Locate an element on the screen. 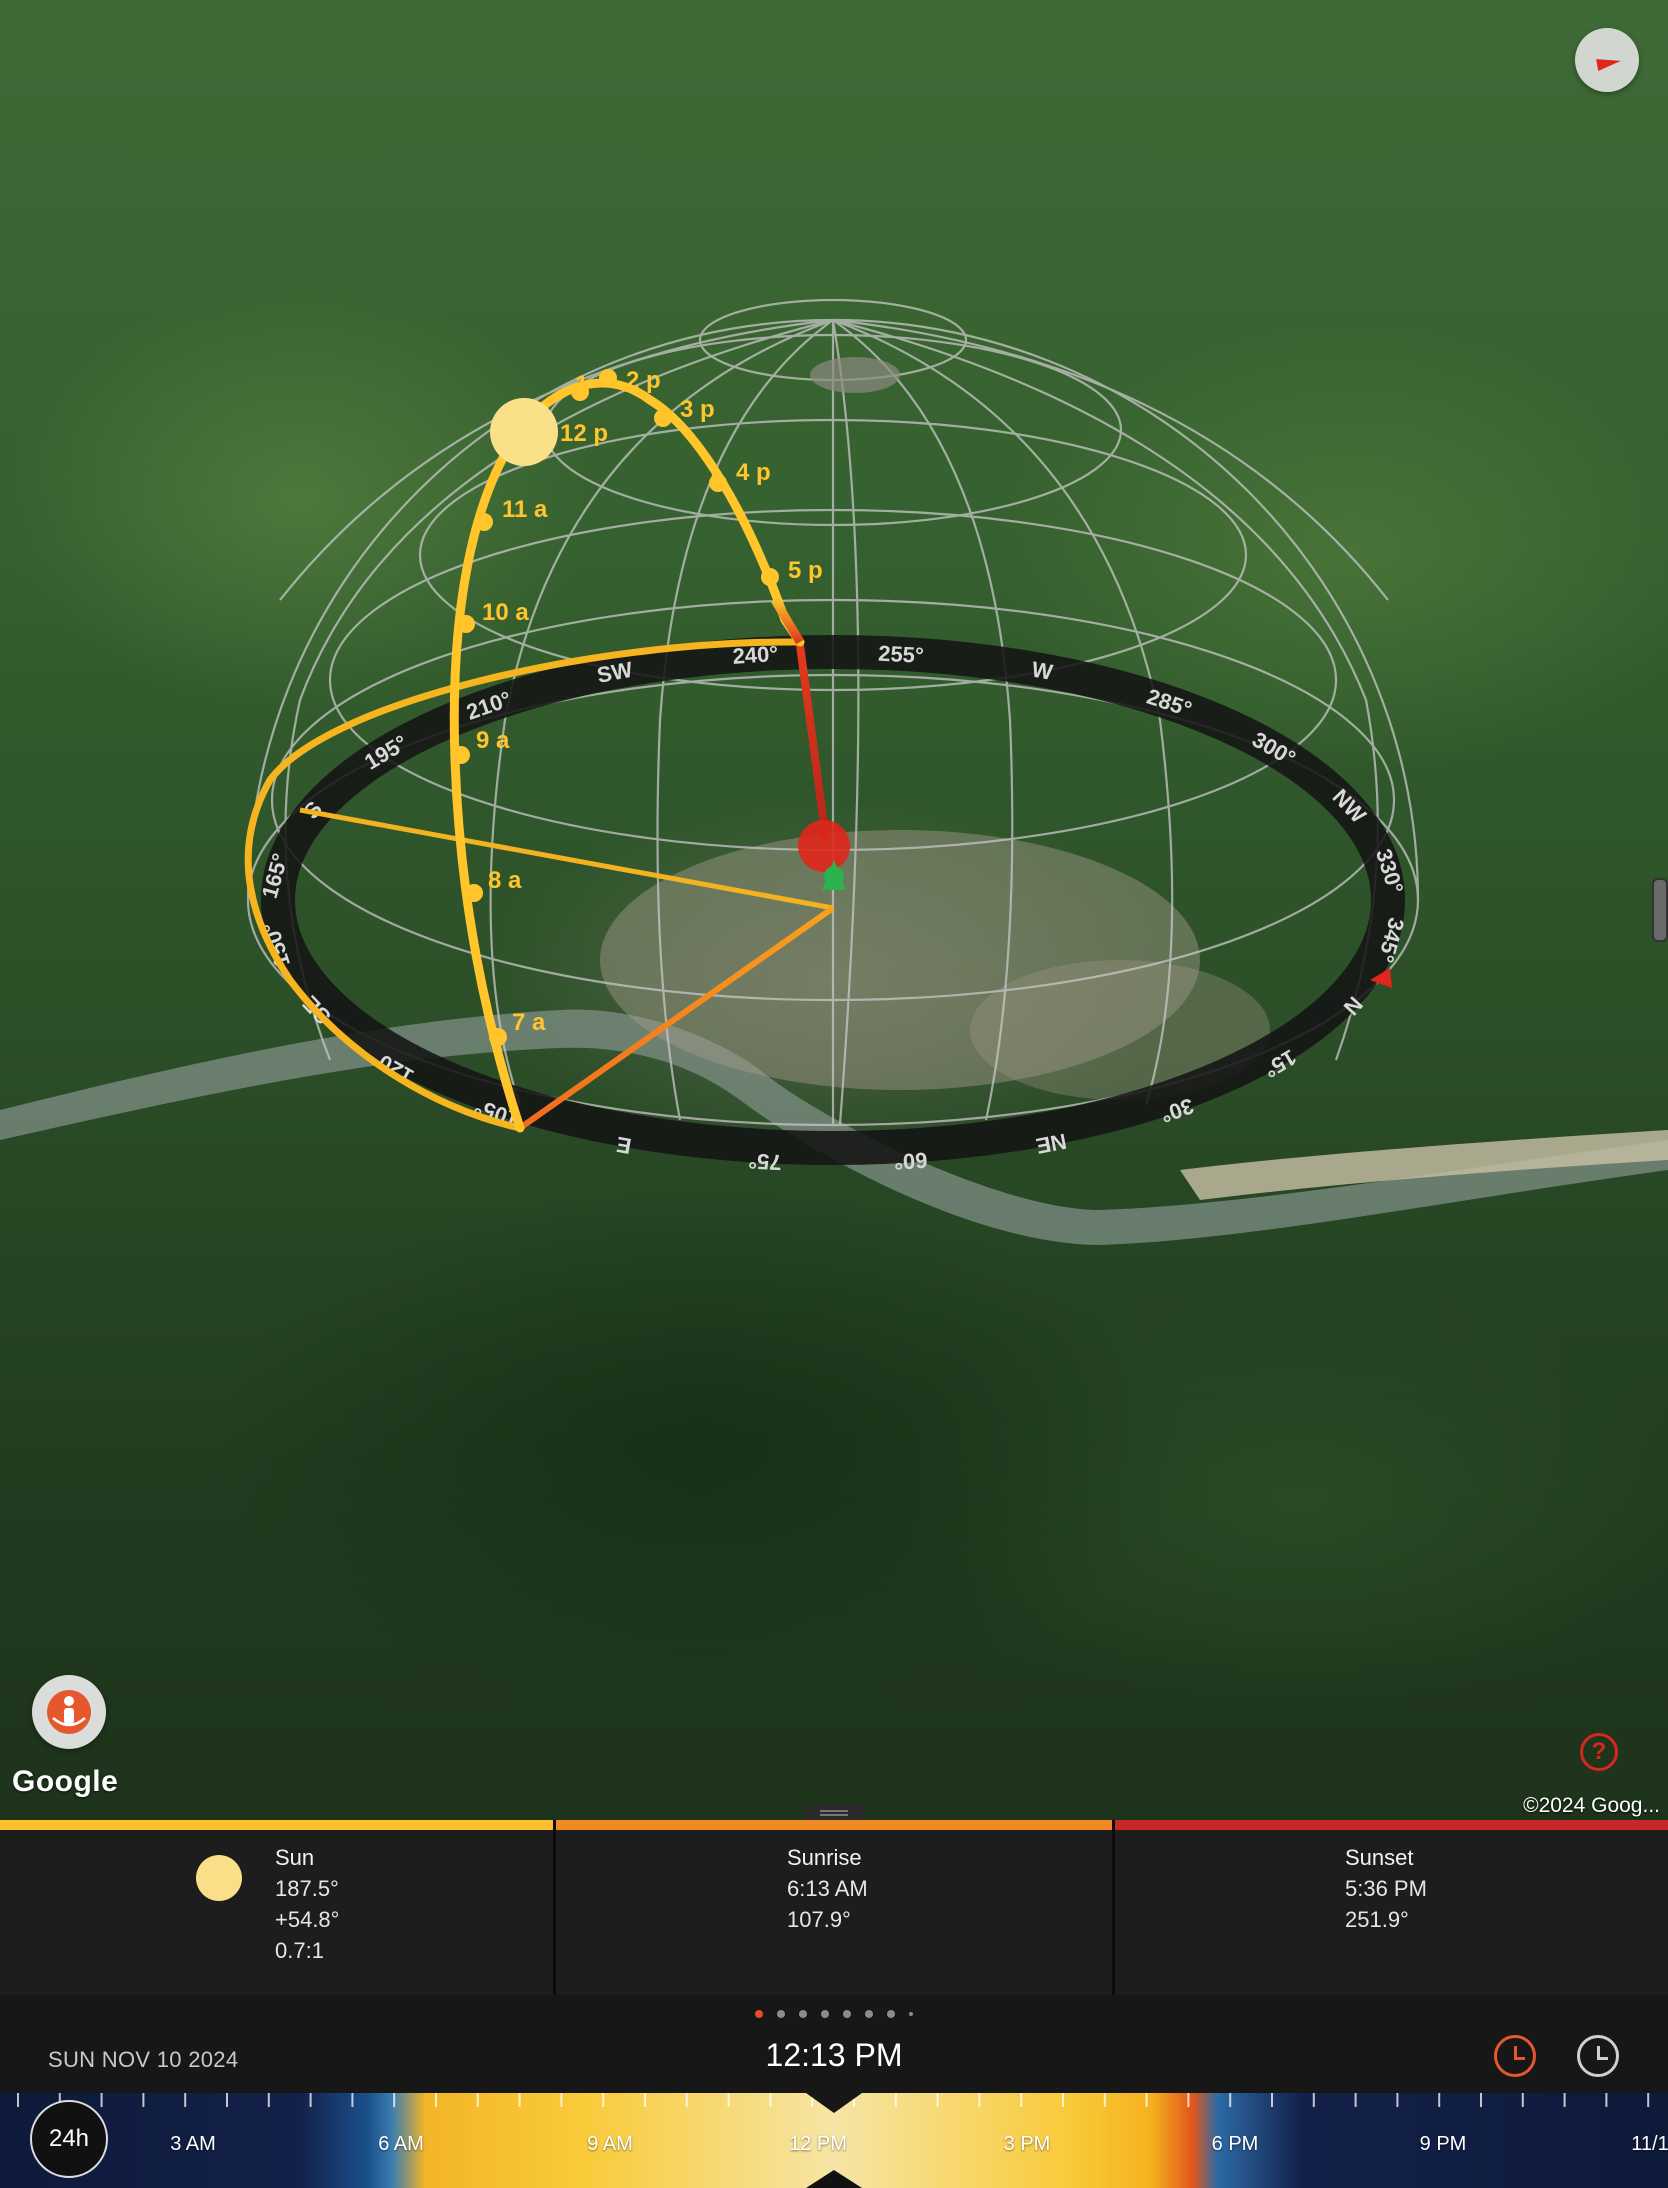  mode-24h-button: 24h is located at coordinates (69, 2139).